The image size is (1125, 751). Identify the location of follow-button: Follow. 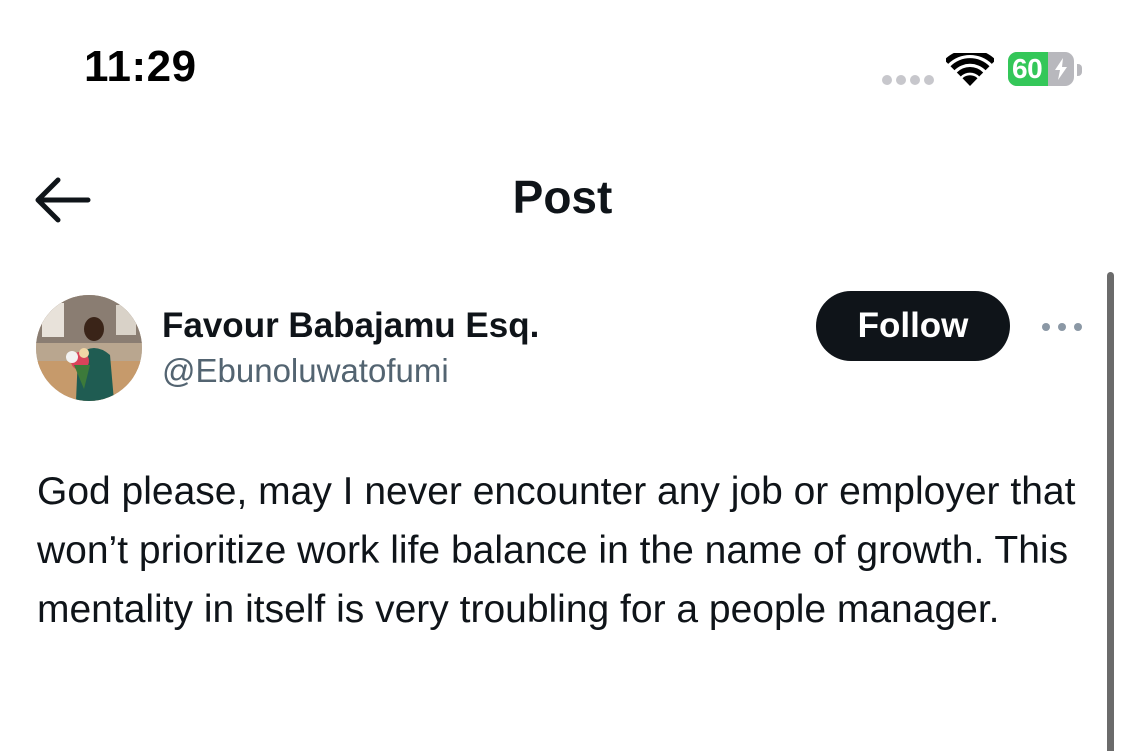
(913, 326).